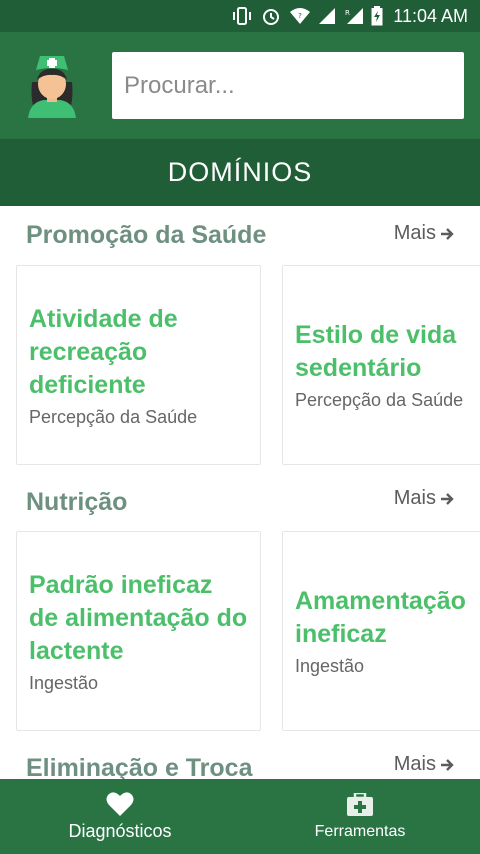 This screenshot has height=854, width=480. Describe the element at coordinates (139, 766) in the screenshot. I see `section-title: Eliminação e Troca` at that location.